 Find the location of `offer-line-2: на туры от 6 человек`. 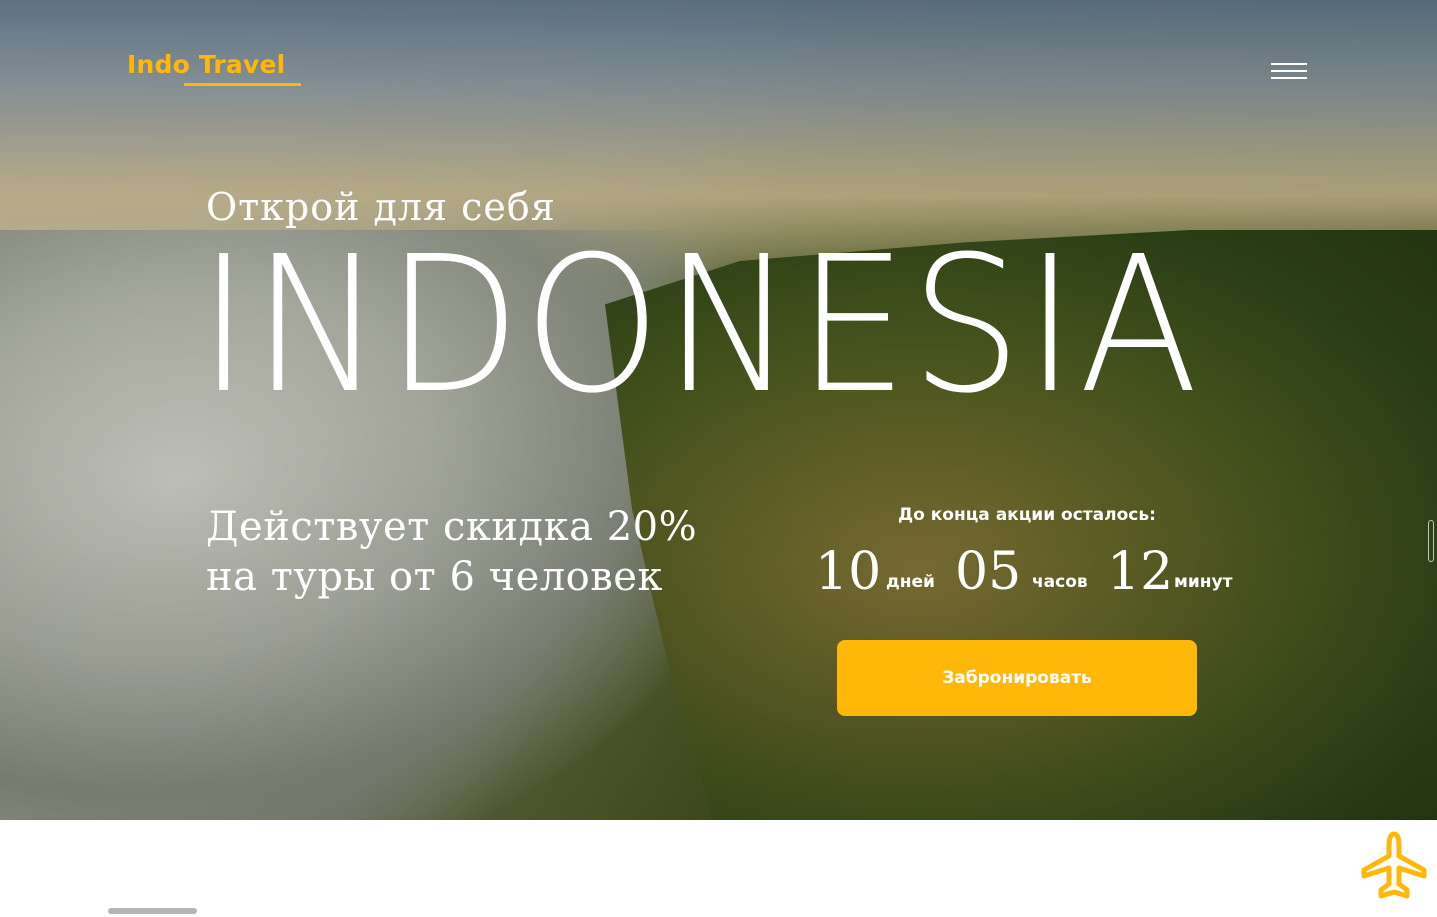

offer-line-2: на туры от 6 человек is located at coordinates (434, 577).